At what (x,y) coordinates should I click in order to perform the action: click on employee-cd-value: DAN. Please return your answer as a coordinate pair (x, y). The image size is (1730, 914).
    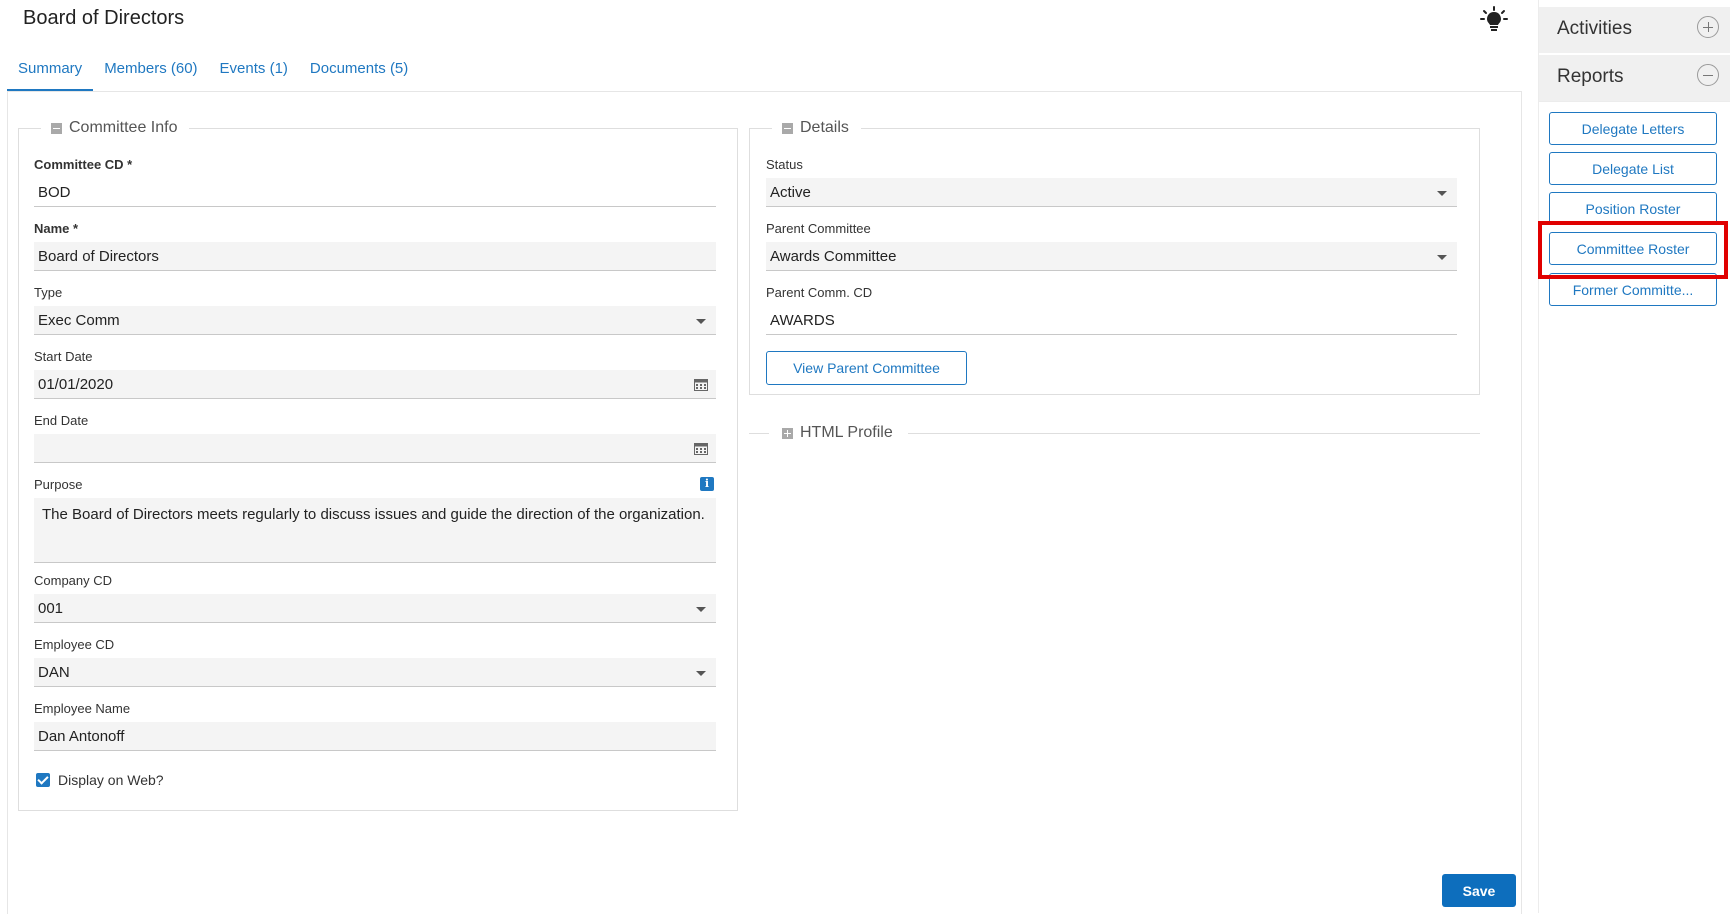
    Looking at the image, I should click on (54, 672).